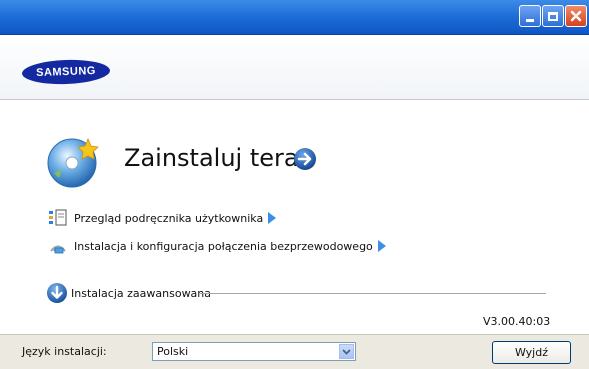 This screenshot has height=369, width=589. Describe the element at coordinates (254, 351) in the screenshot. I see `language-select: Polski` at that location.